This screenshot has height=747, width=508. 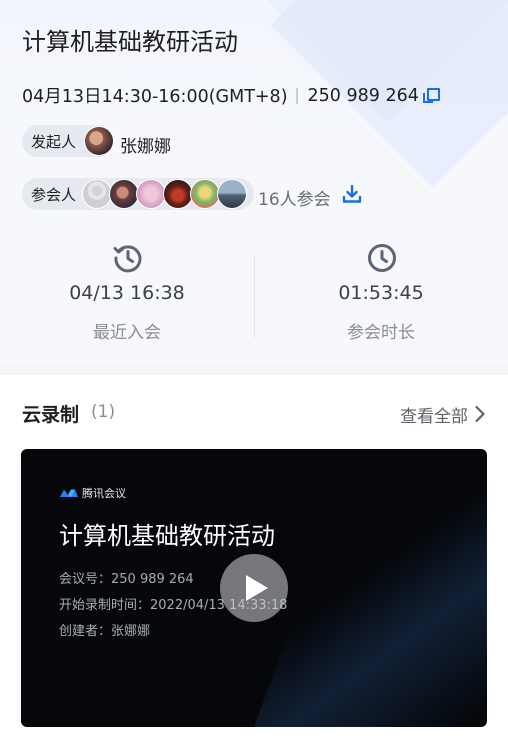 I want to click on brand: 腾讯会议, so click(x=92, y=493).